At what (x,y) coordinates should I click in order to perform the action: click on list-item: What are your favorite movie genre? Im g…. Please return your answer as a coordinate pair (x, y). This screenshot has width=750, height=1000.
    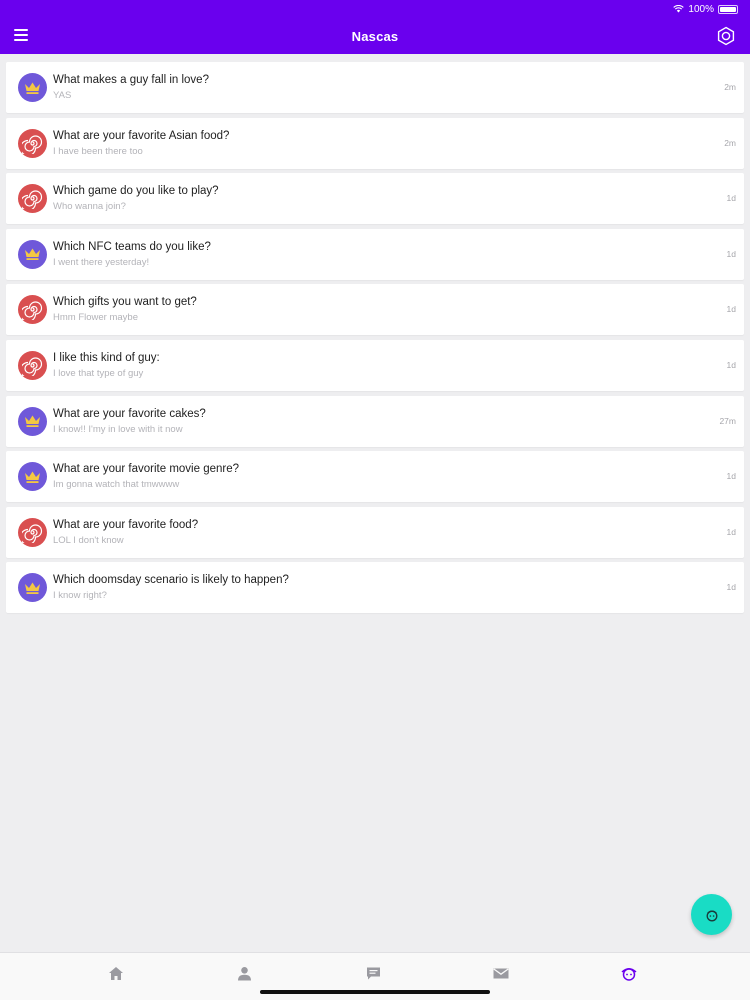
    Looking at the image, I should click on (375, 477).